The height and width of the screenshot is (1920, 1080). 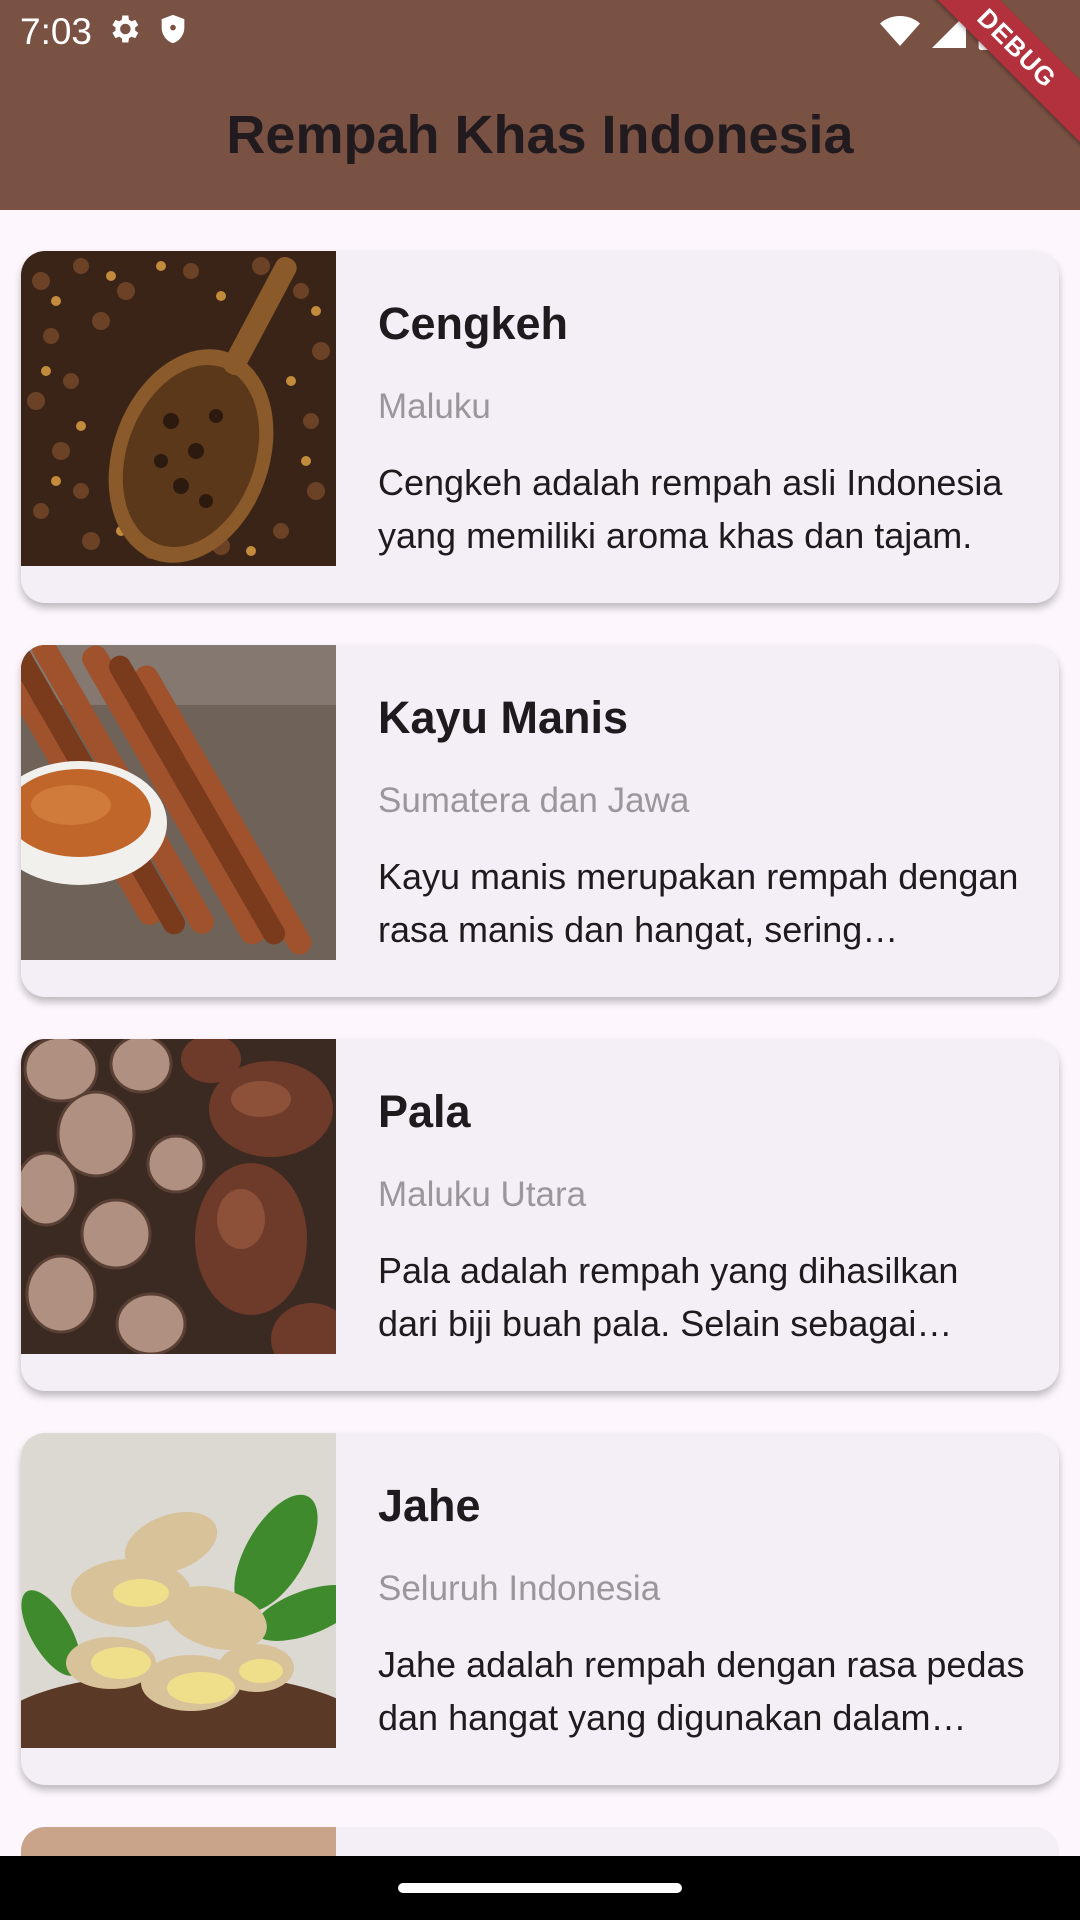 What do you see at coordinates (434, 406) in the screenshot?
I see `spice-origin: Maluku` at bounding box center [434, 406].